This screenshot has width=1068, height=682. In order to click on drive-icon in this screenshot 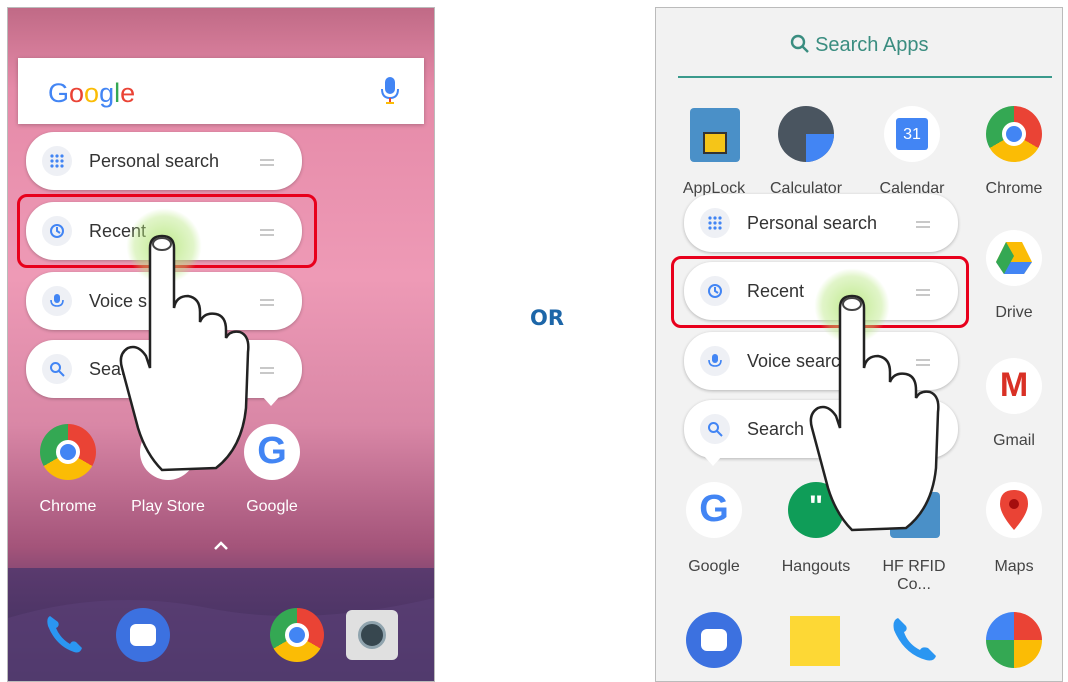, I will do `click(1014, 258)`.